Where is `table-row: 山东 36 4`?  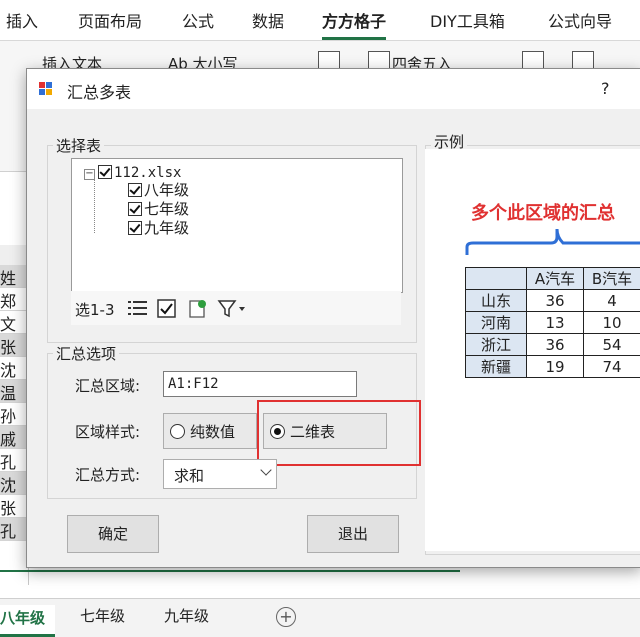 table-row: 山东 36 4 is located at coordinates (553, 301).